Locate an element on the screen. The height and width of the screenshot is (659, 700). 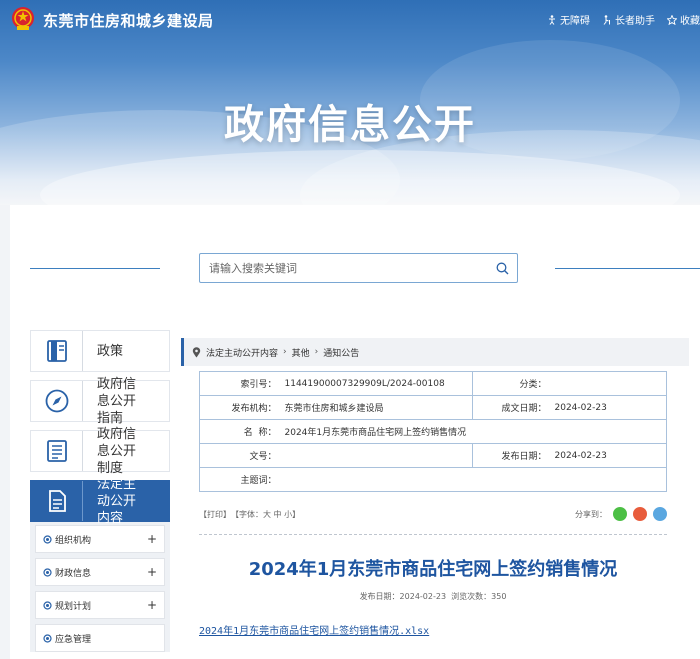
table-row: 发布机构： 东莞市住房和城乡建设局 成文日期： 2024-02-23 is located at coordinates (433, 407).